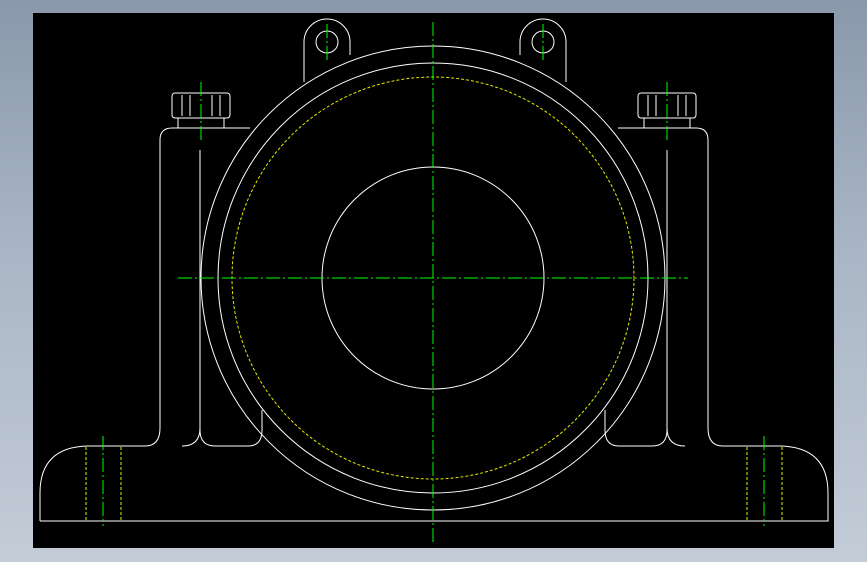 The width and height of the screenshot is (867, 562). I want to click on pedestal-inner-left, so click(231, 298).